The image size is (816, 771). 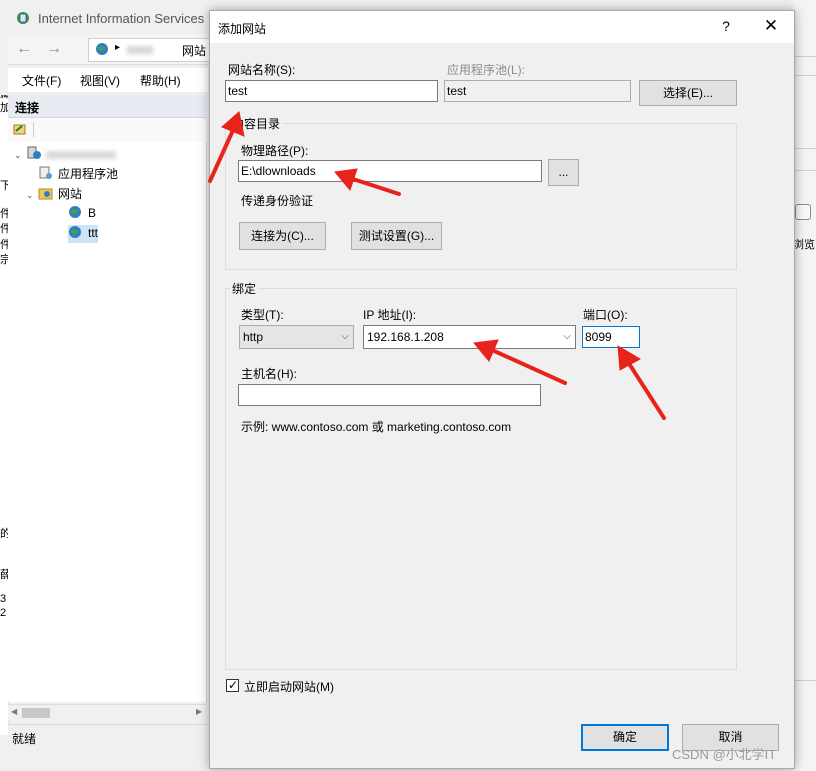 What do you see at coordinates (23, 18) in the screenshot?
I see `iis-app-icon` at bounding box center [23, 18].